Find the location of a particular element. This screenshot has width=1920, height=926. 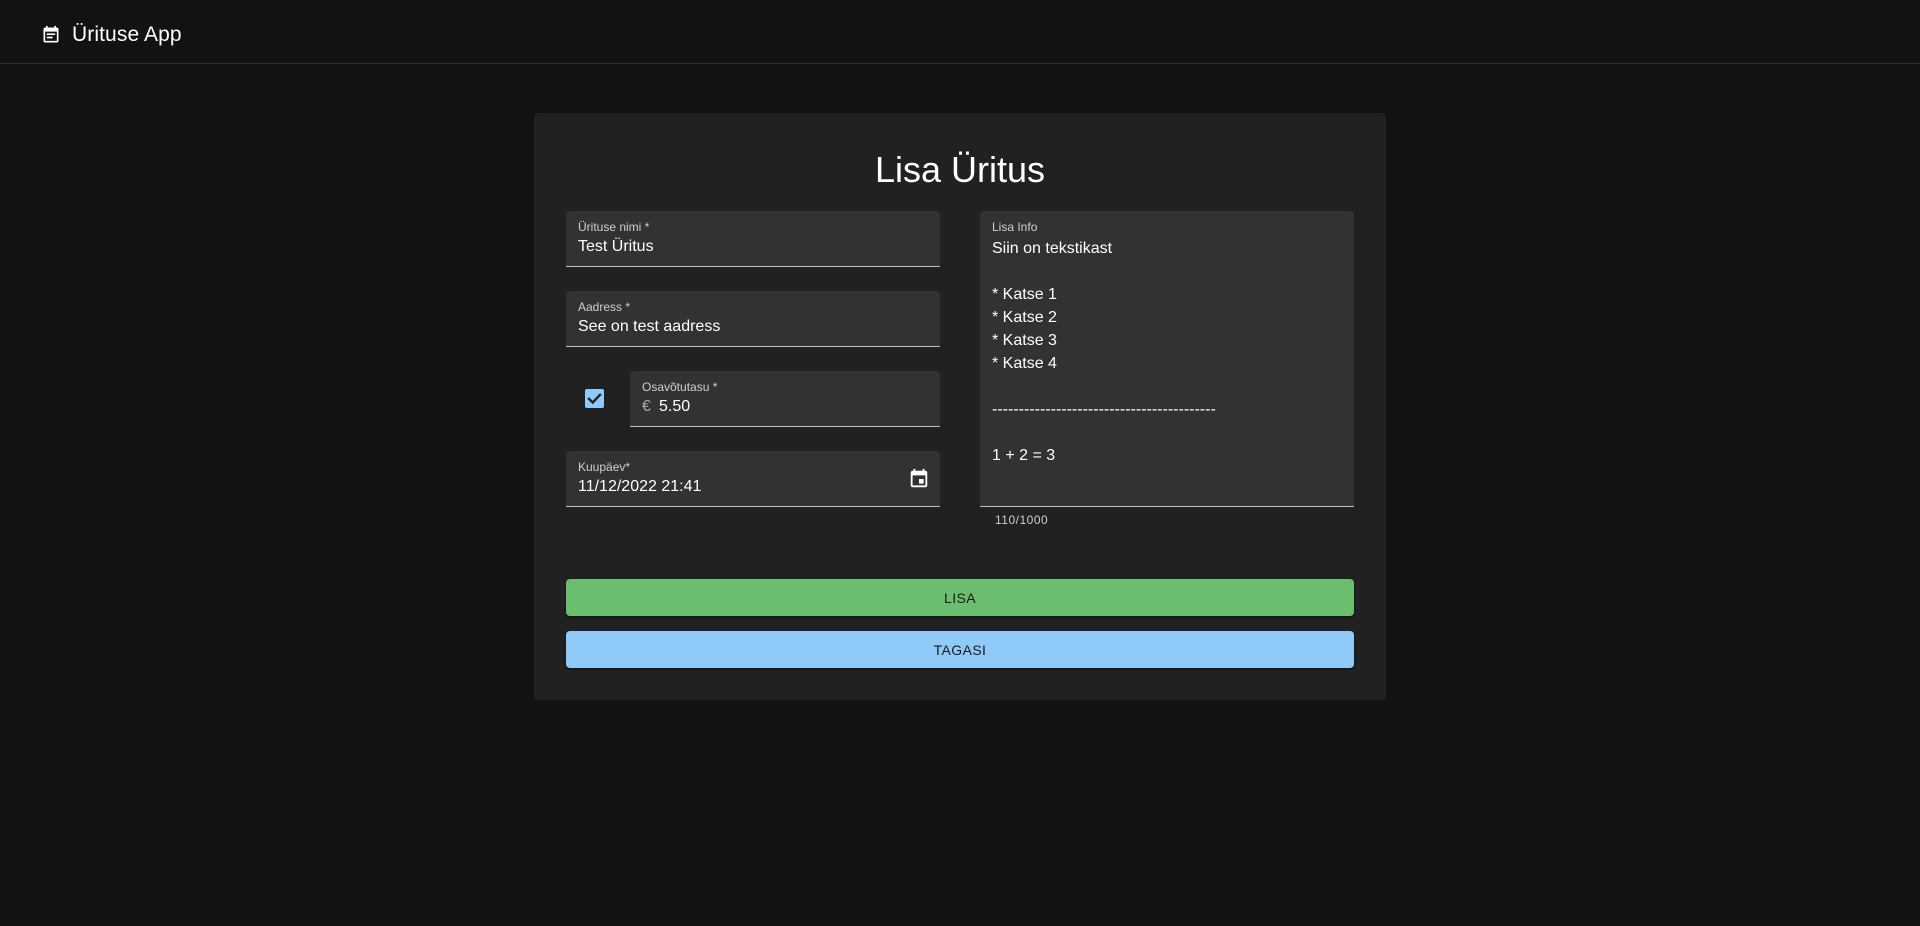

submit-button: LISA is located at coordinates (960, 597).